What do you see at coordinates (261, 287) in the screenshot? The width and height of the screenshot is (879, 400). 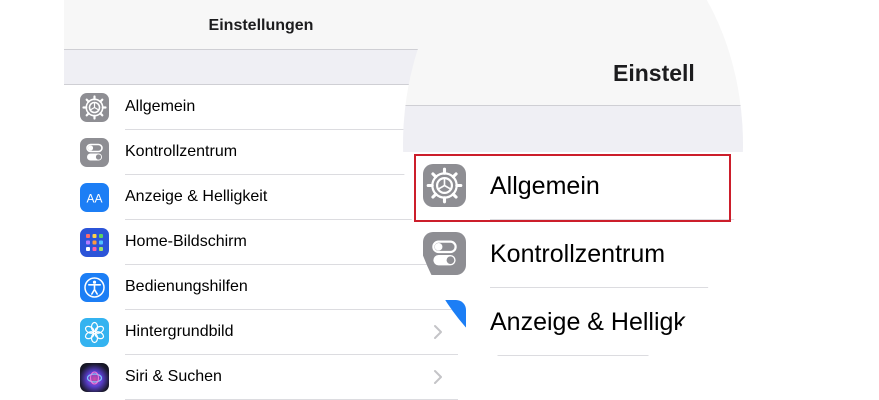 I see `settings-row-bedienungshilfen: Bedienungshilfen` at bounding box center [261, 287].